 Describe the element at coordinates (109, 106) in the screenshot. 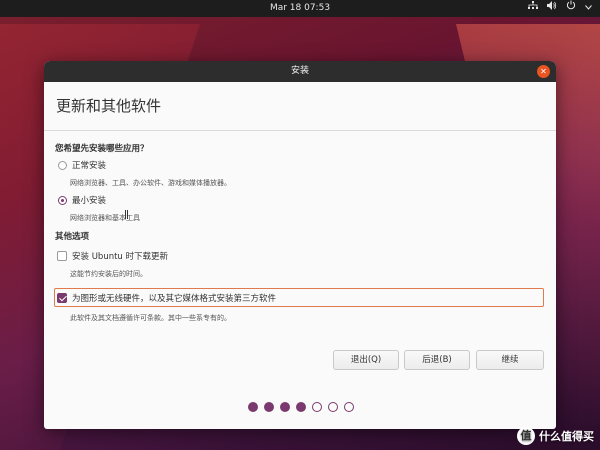

I see `page-title: 更新和其他软件` at that location.